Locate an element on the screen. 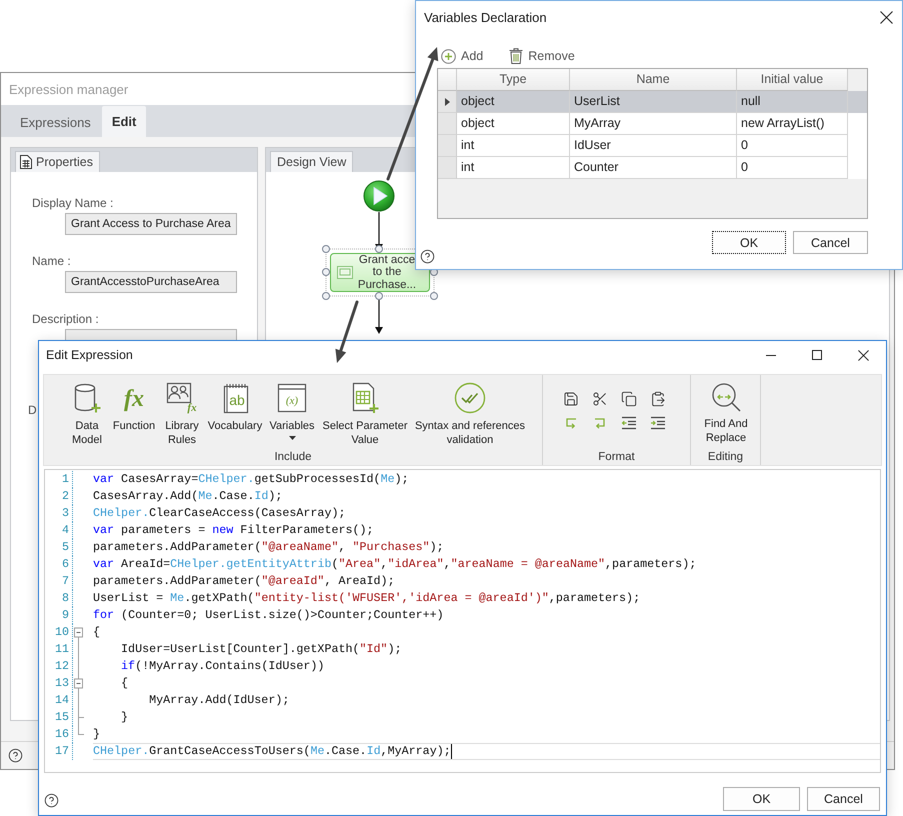  line-number: 16 is located at coordinates (61, 734).